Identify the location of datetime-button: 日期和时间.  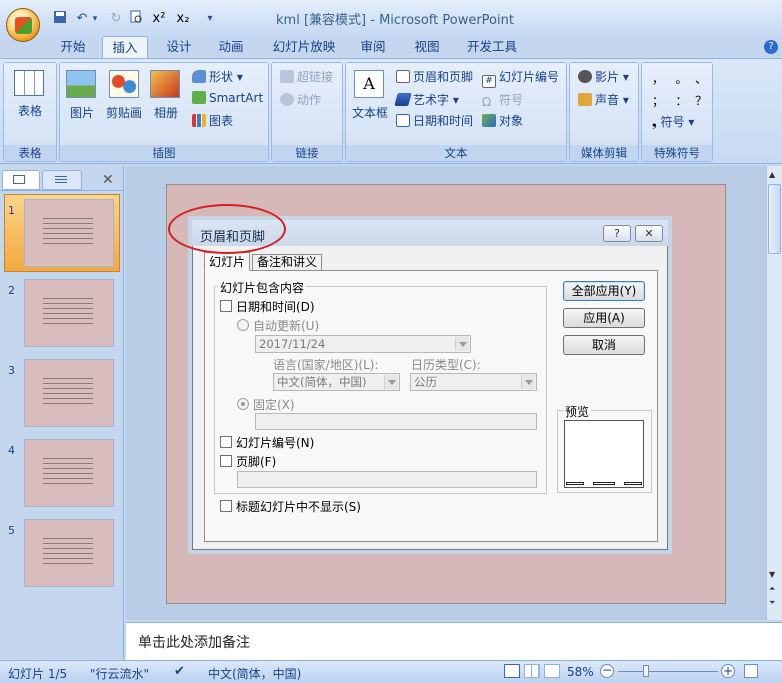
(434, 120).